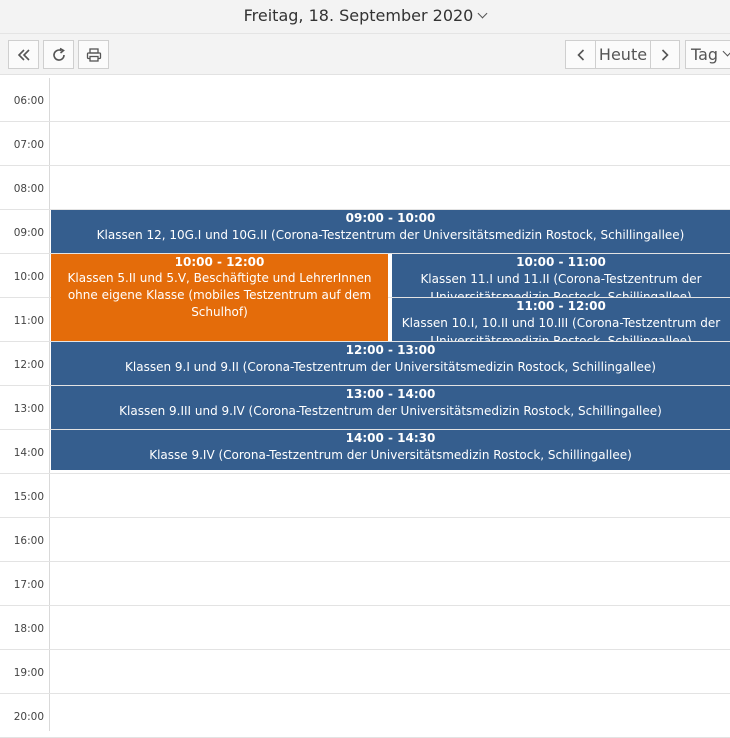  I want to click on double-chevron-left-icon, so click(23, 54).